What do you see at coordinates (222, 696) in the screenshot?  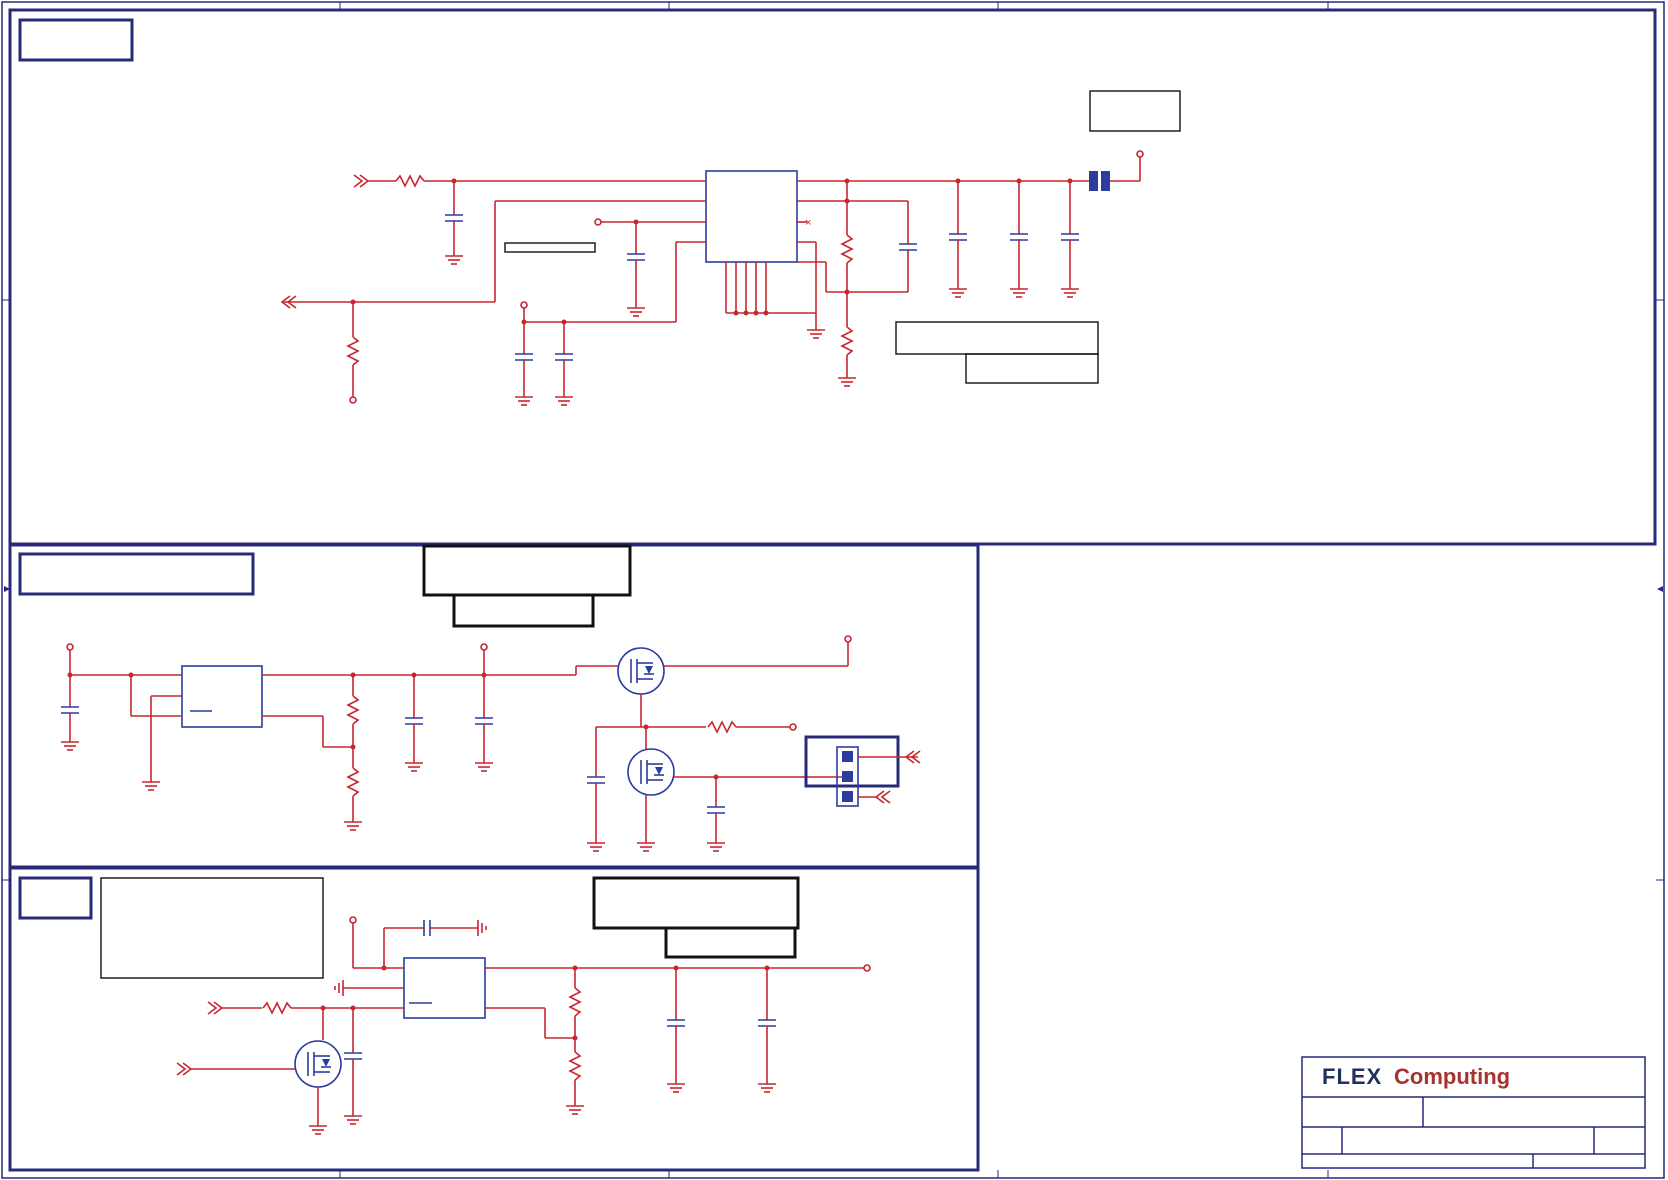 I see `ldo-ic-middle` at bounding box center [222, 696].